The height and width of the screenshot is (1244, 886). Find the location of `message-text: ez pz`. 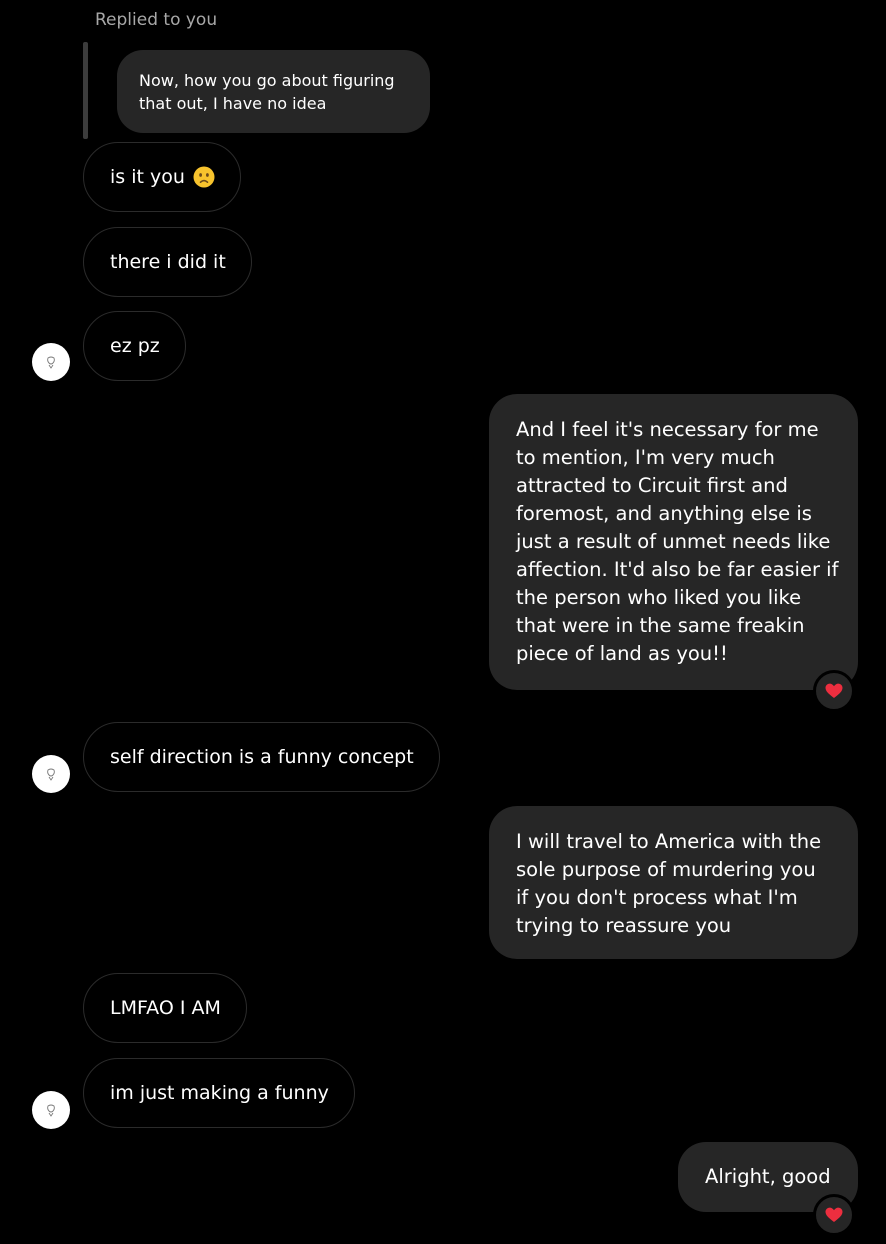

message-text: ez pz is located at coordinates (135, 346).